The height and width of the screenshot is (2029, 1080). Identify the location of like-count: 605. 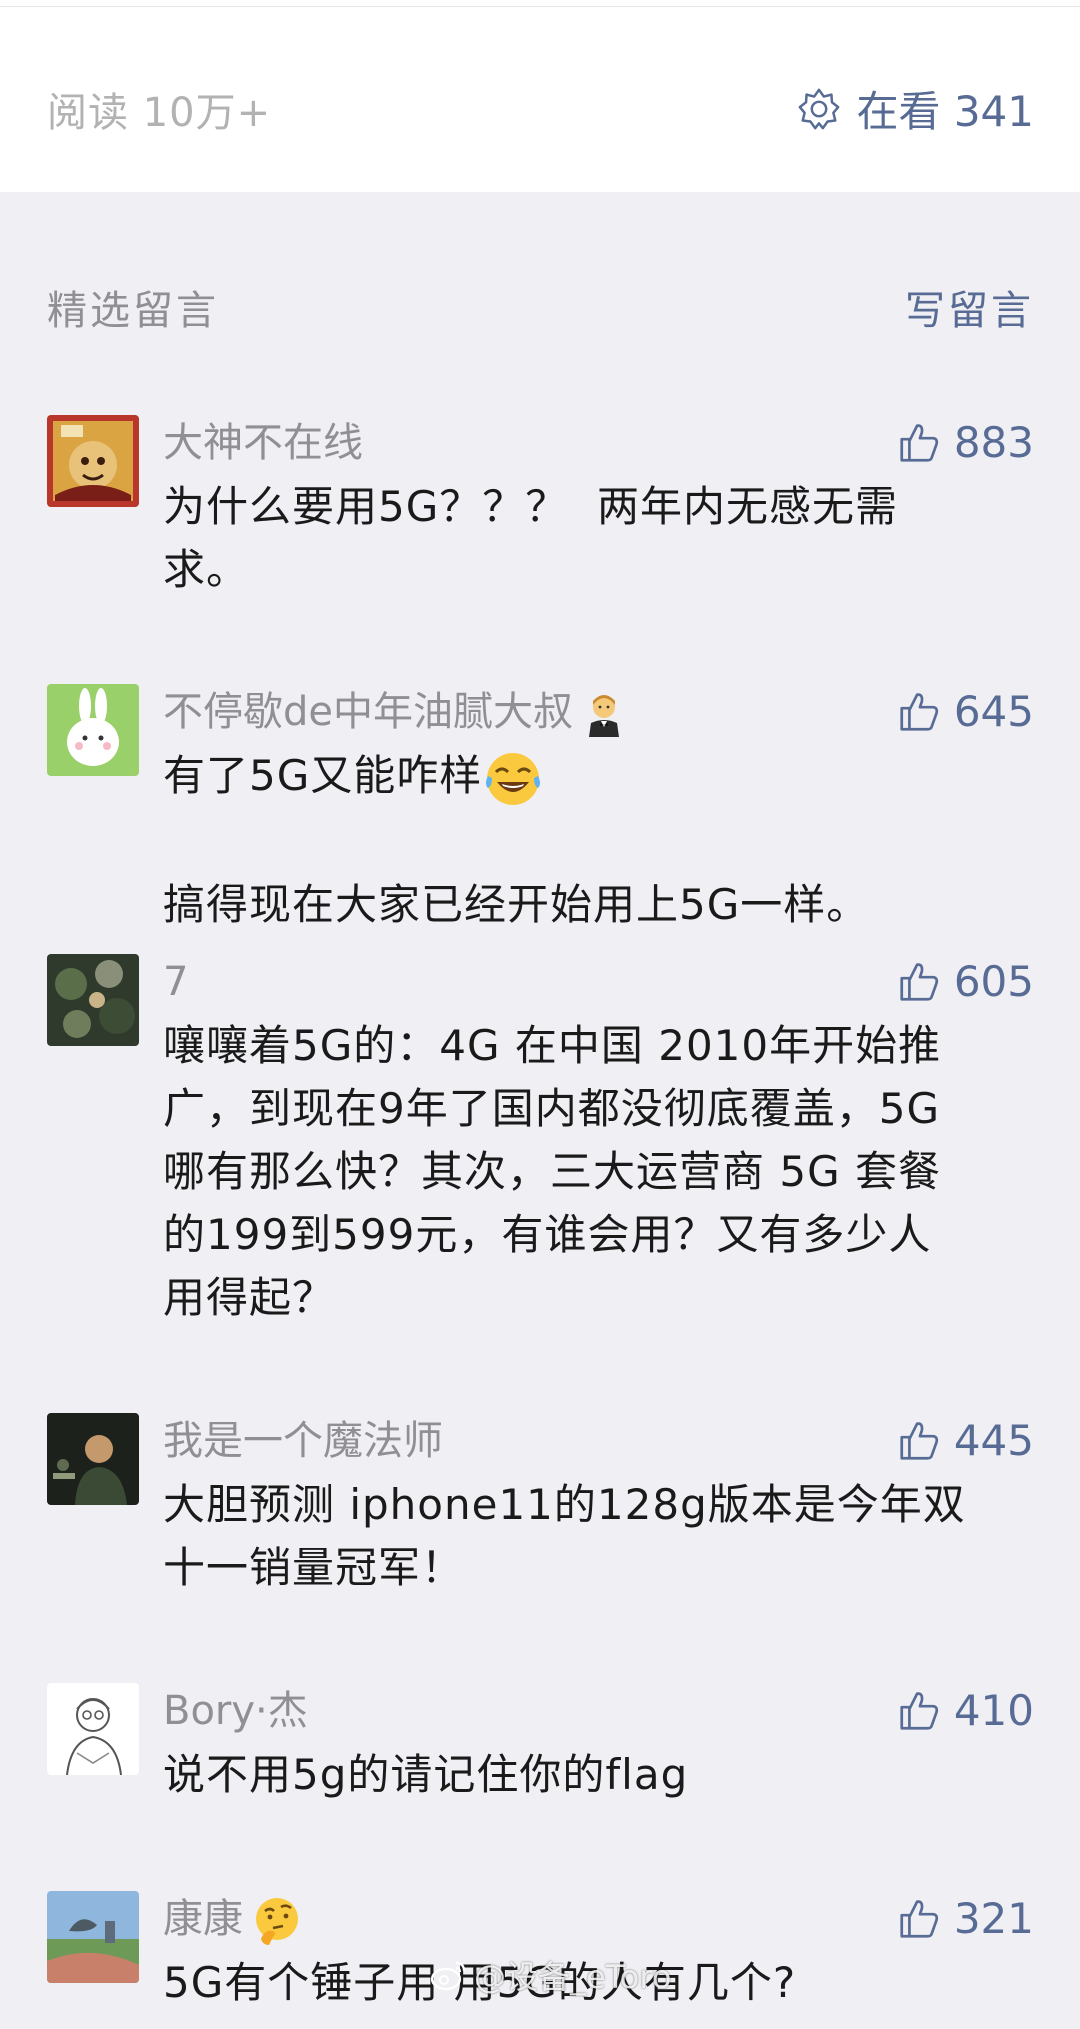
(993, 981).